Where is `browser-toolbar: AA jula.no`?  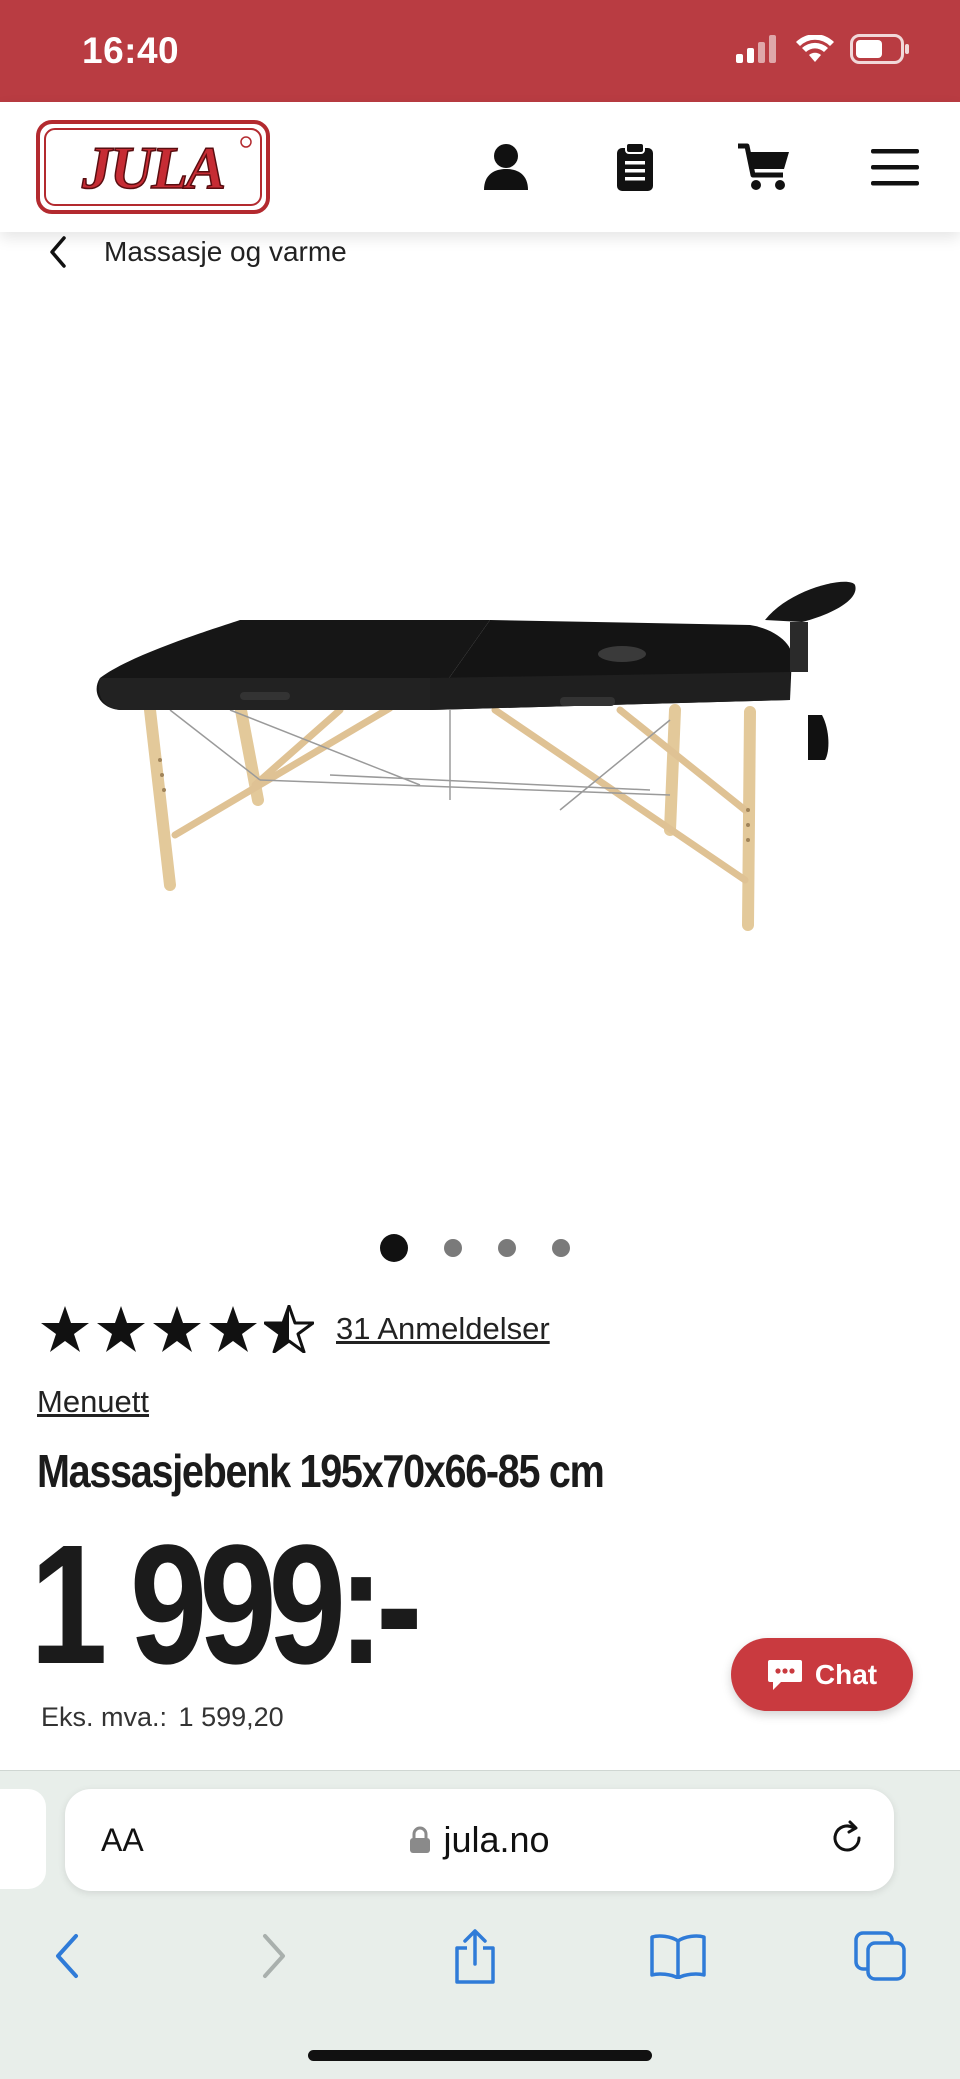
browser-toolbar: AA jula.no is located at coordinates (480, 1924).